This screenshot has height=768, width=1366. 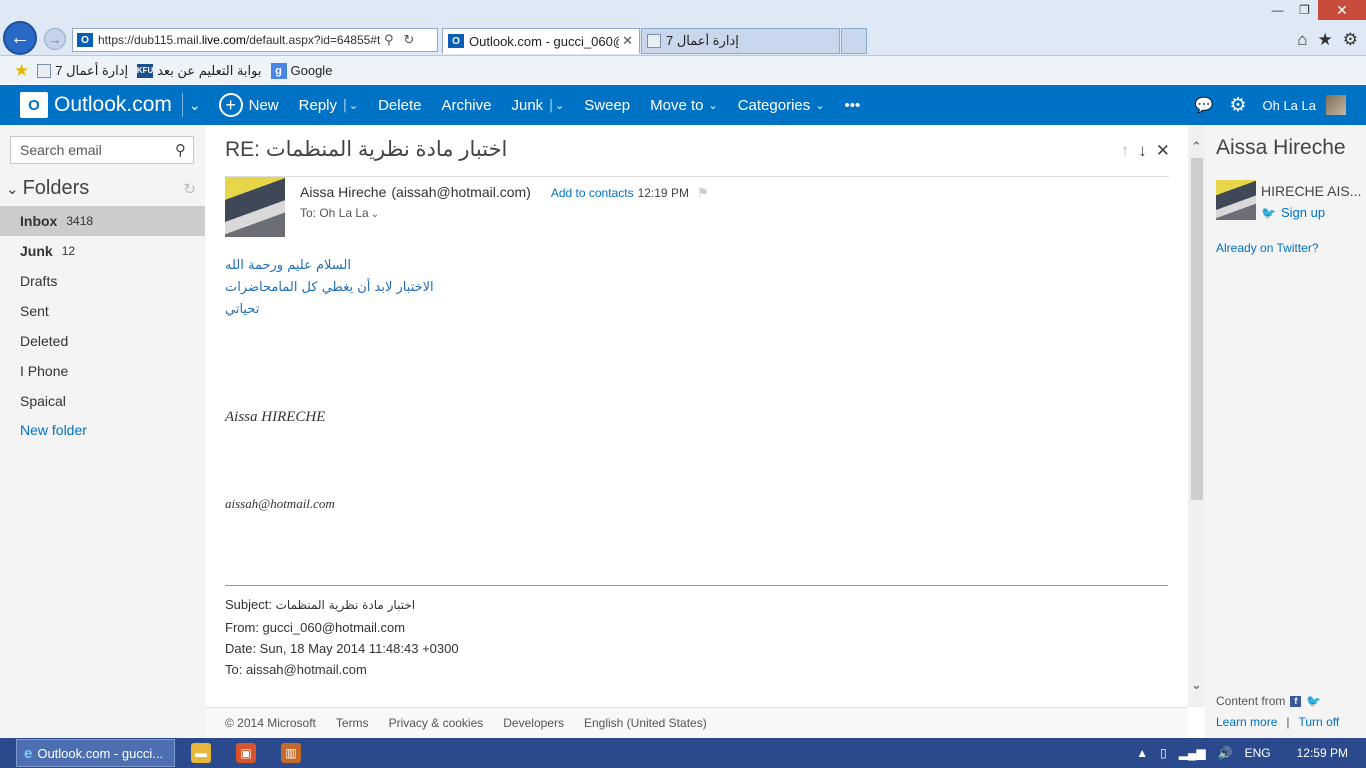 What do you see at coordinates (102, 341) in the screenshot?
I see `folder-deleted: Deleted` at bounding box center [102, 341].